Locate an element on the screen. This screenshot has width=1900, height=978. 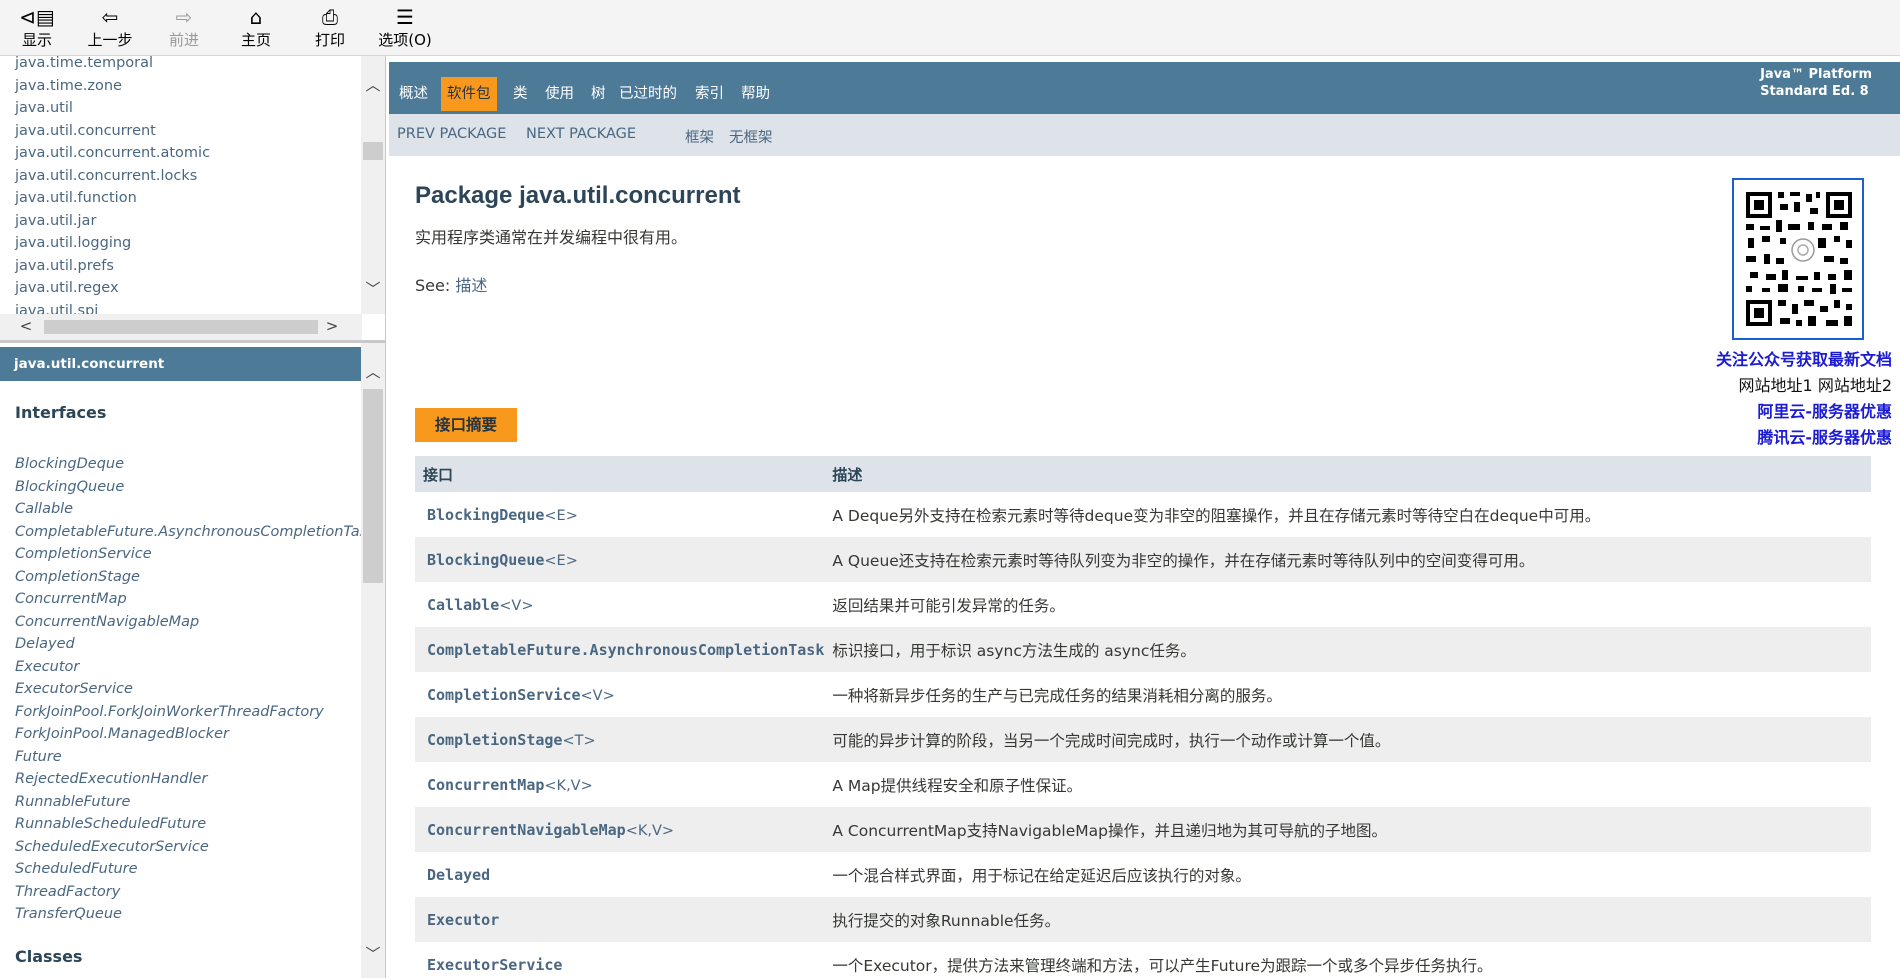
interface-cell: CompletionService<V> is located at coordinates (620, 694).